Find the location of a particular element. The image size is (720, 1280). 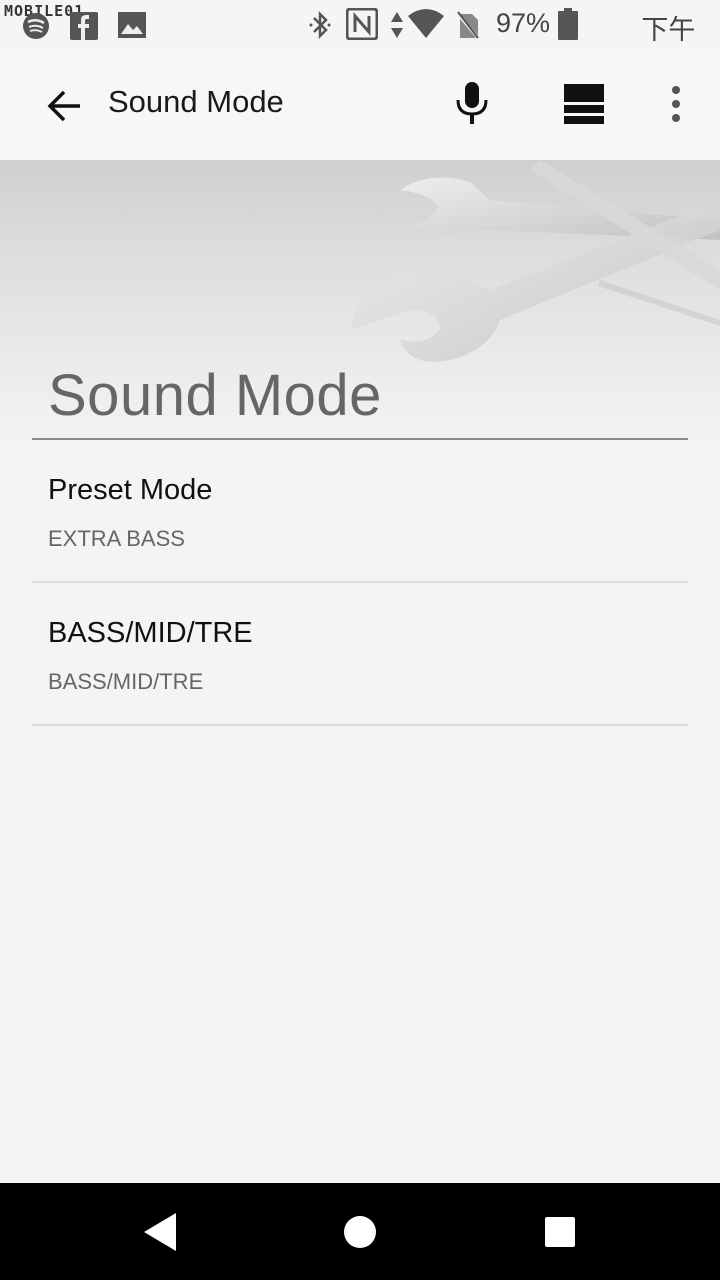

voice-button is located at coordinates (472, 103).